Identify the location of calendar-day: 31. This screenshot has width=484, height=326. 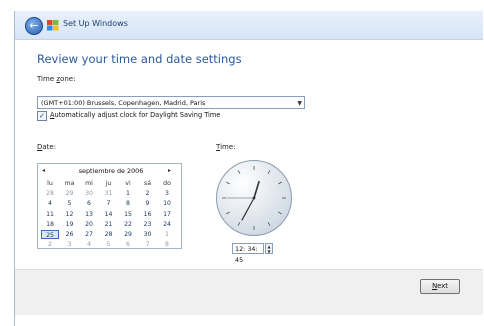
(109, 193).